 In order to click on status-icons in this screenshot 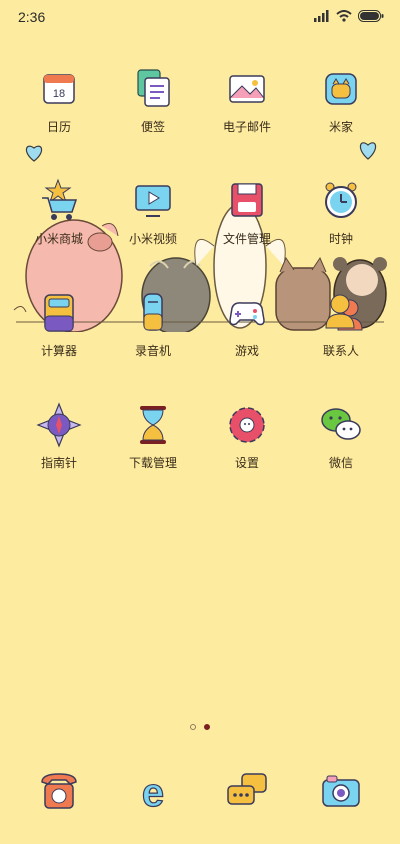, I will do `click(349, 16)`.